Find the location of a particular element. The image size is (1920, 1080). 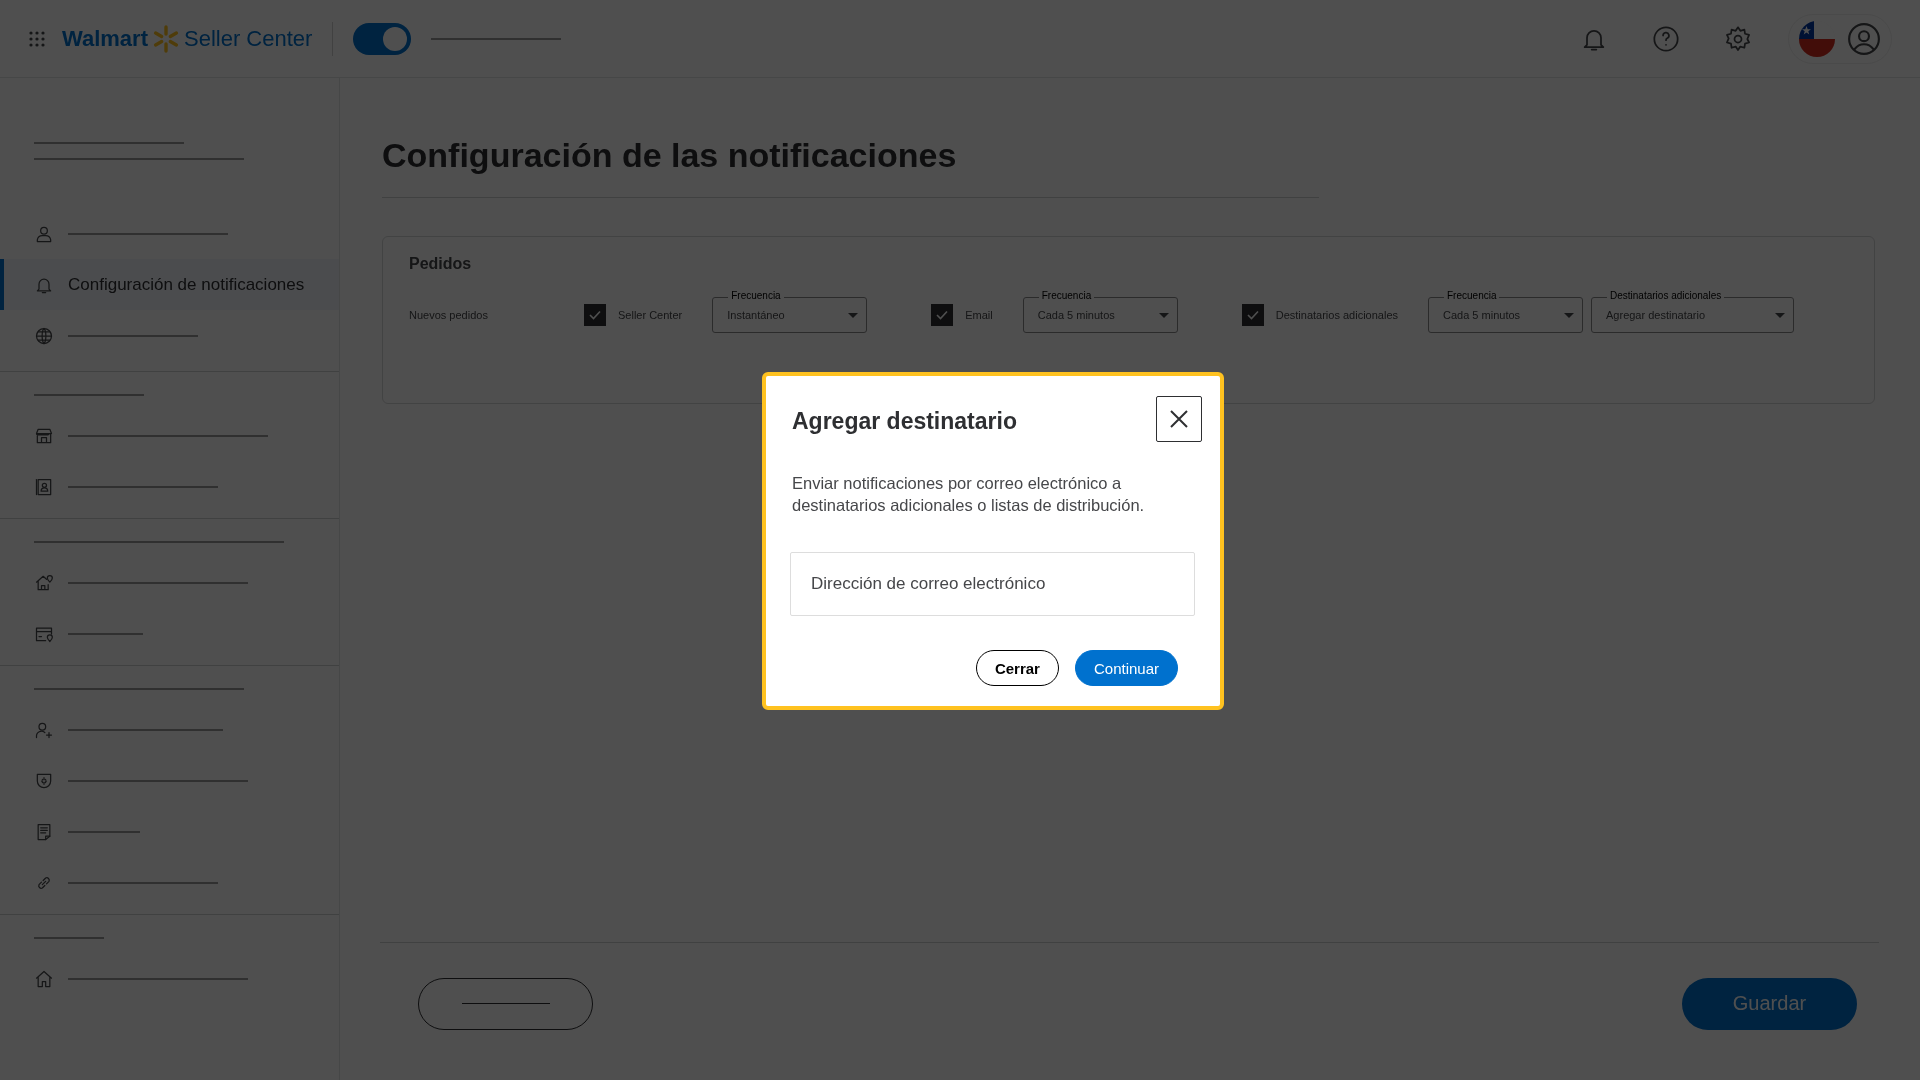

channel-label: Destinatarios adicionales is located at coordinates (1336, 315).